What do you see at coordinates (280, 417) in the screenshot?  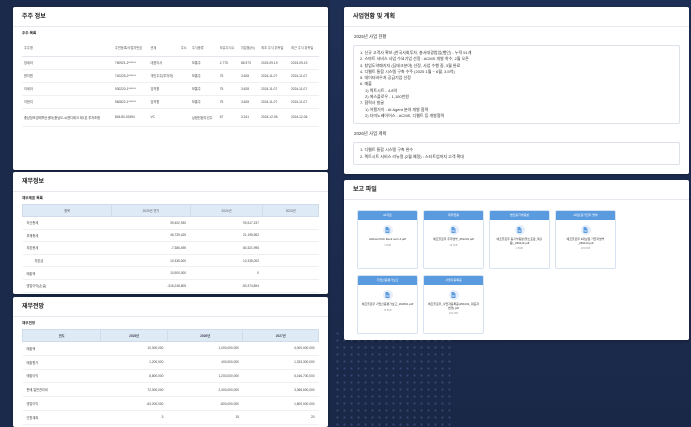 I see `table-cell: 20` at bounding box center [280, 417].